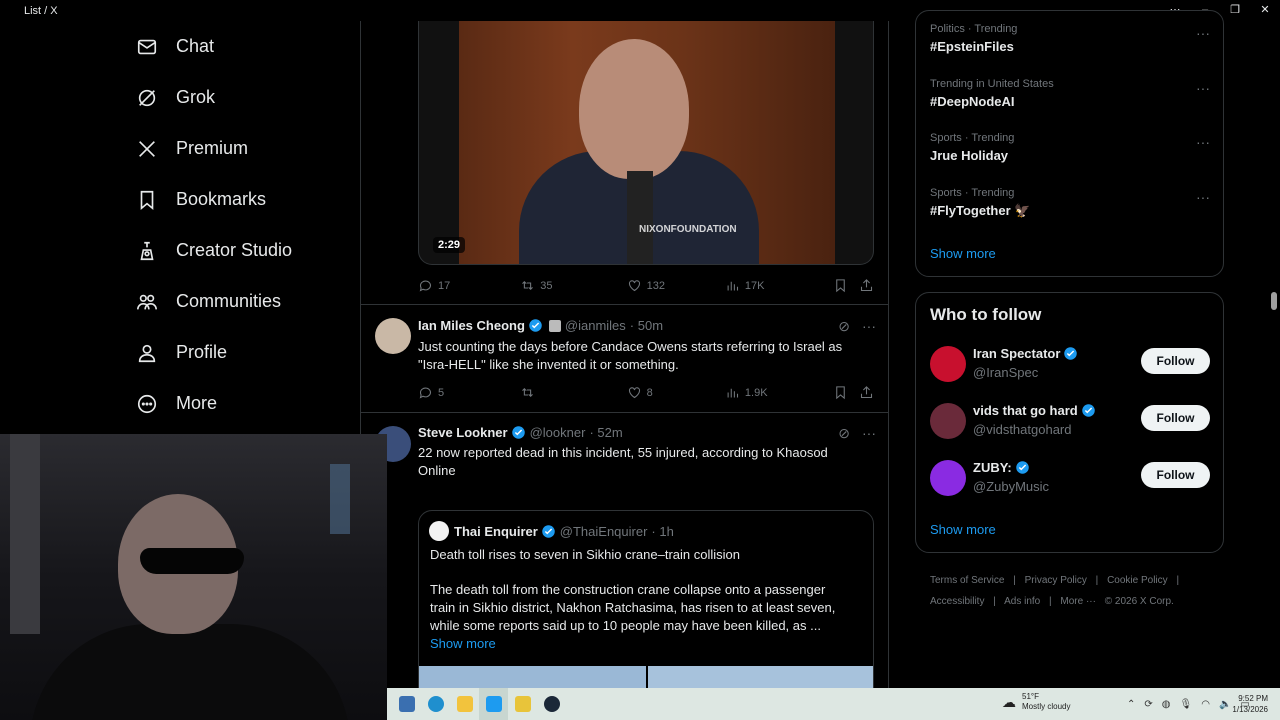 This screenshot has height=720, width=1280. Describe the element at coordinates (471, 325) in the screenshot. I see `author-name: Ian Miles Cheong` at that location.